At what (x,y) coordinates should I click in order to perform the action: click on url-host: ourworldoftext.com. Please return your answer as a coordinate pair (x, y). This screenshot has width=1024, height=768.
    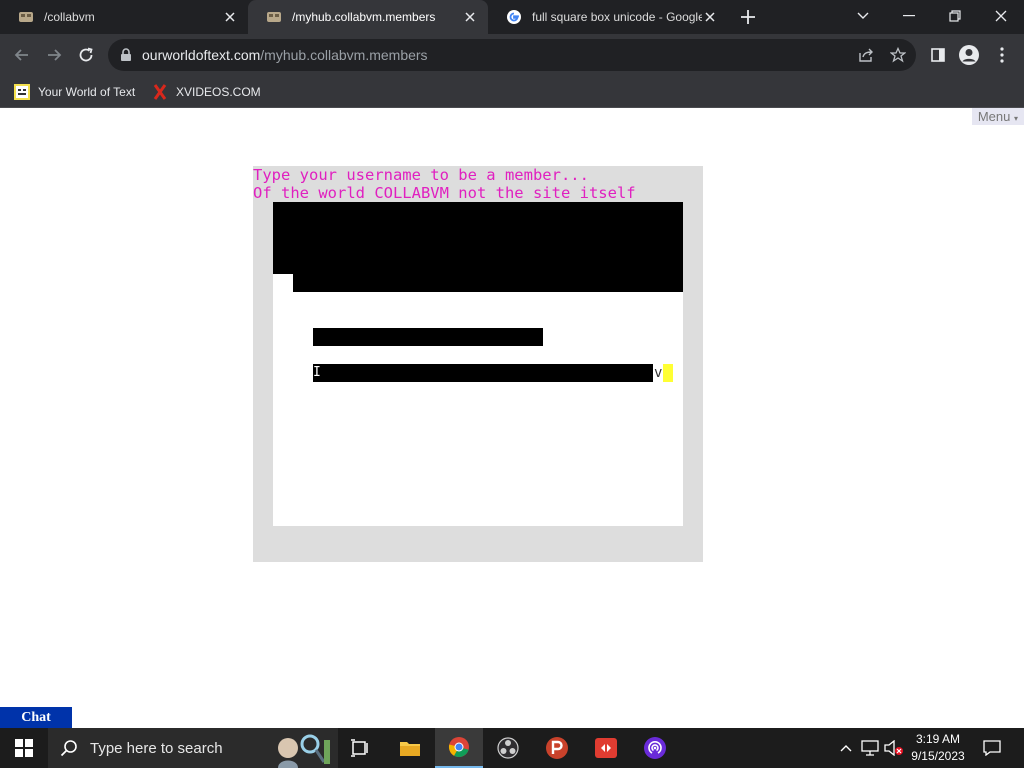
    Looking at the image, I should click on (201, 55).